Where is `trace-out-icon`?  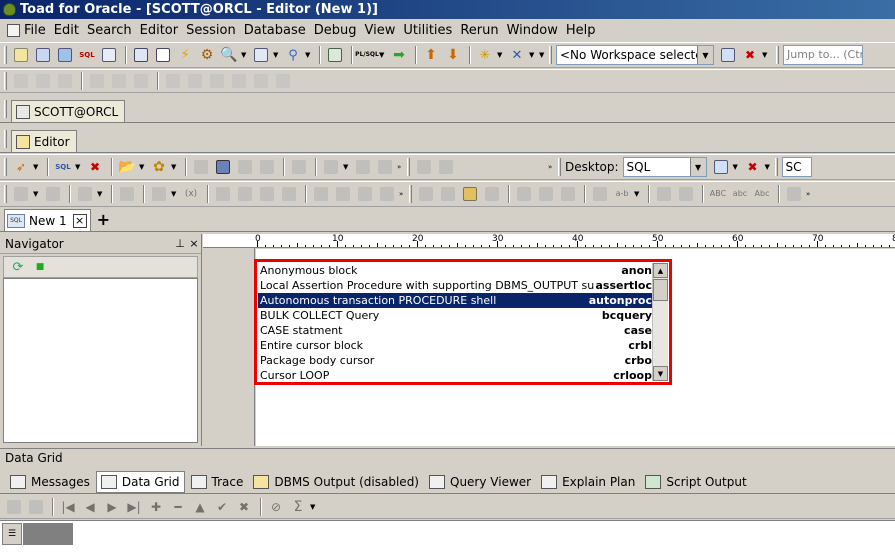
trace-out-icon is located at coordinates (289, 194).